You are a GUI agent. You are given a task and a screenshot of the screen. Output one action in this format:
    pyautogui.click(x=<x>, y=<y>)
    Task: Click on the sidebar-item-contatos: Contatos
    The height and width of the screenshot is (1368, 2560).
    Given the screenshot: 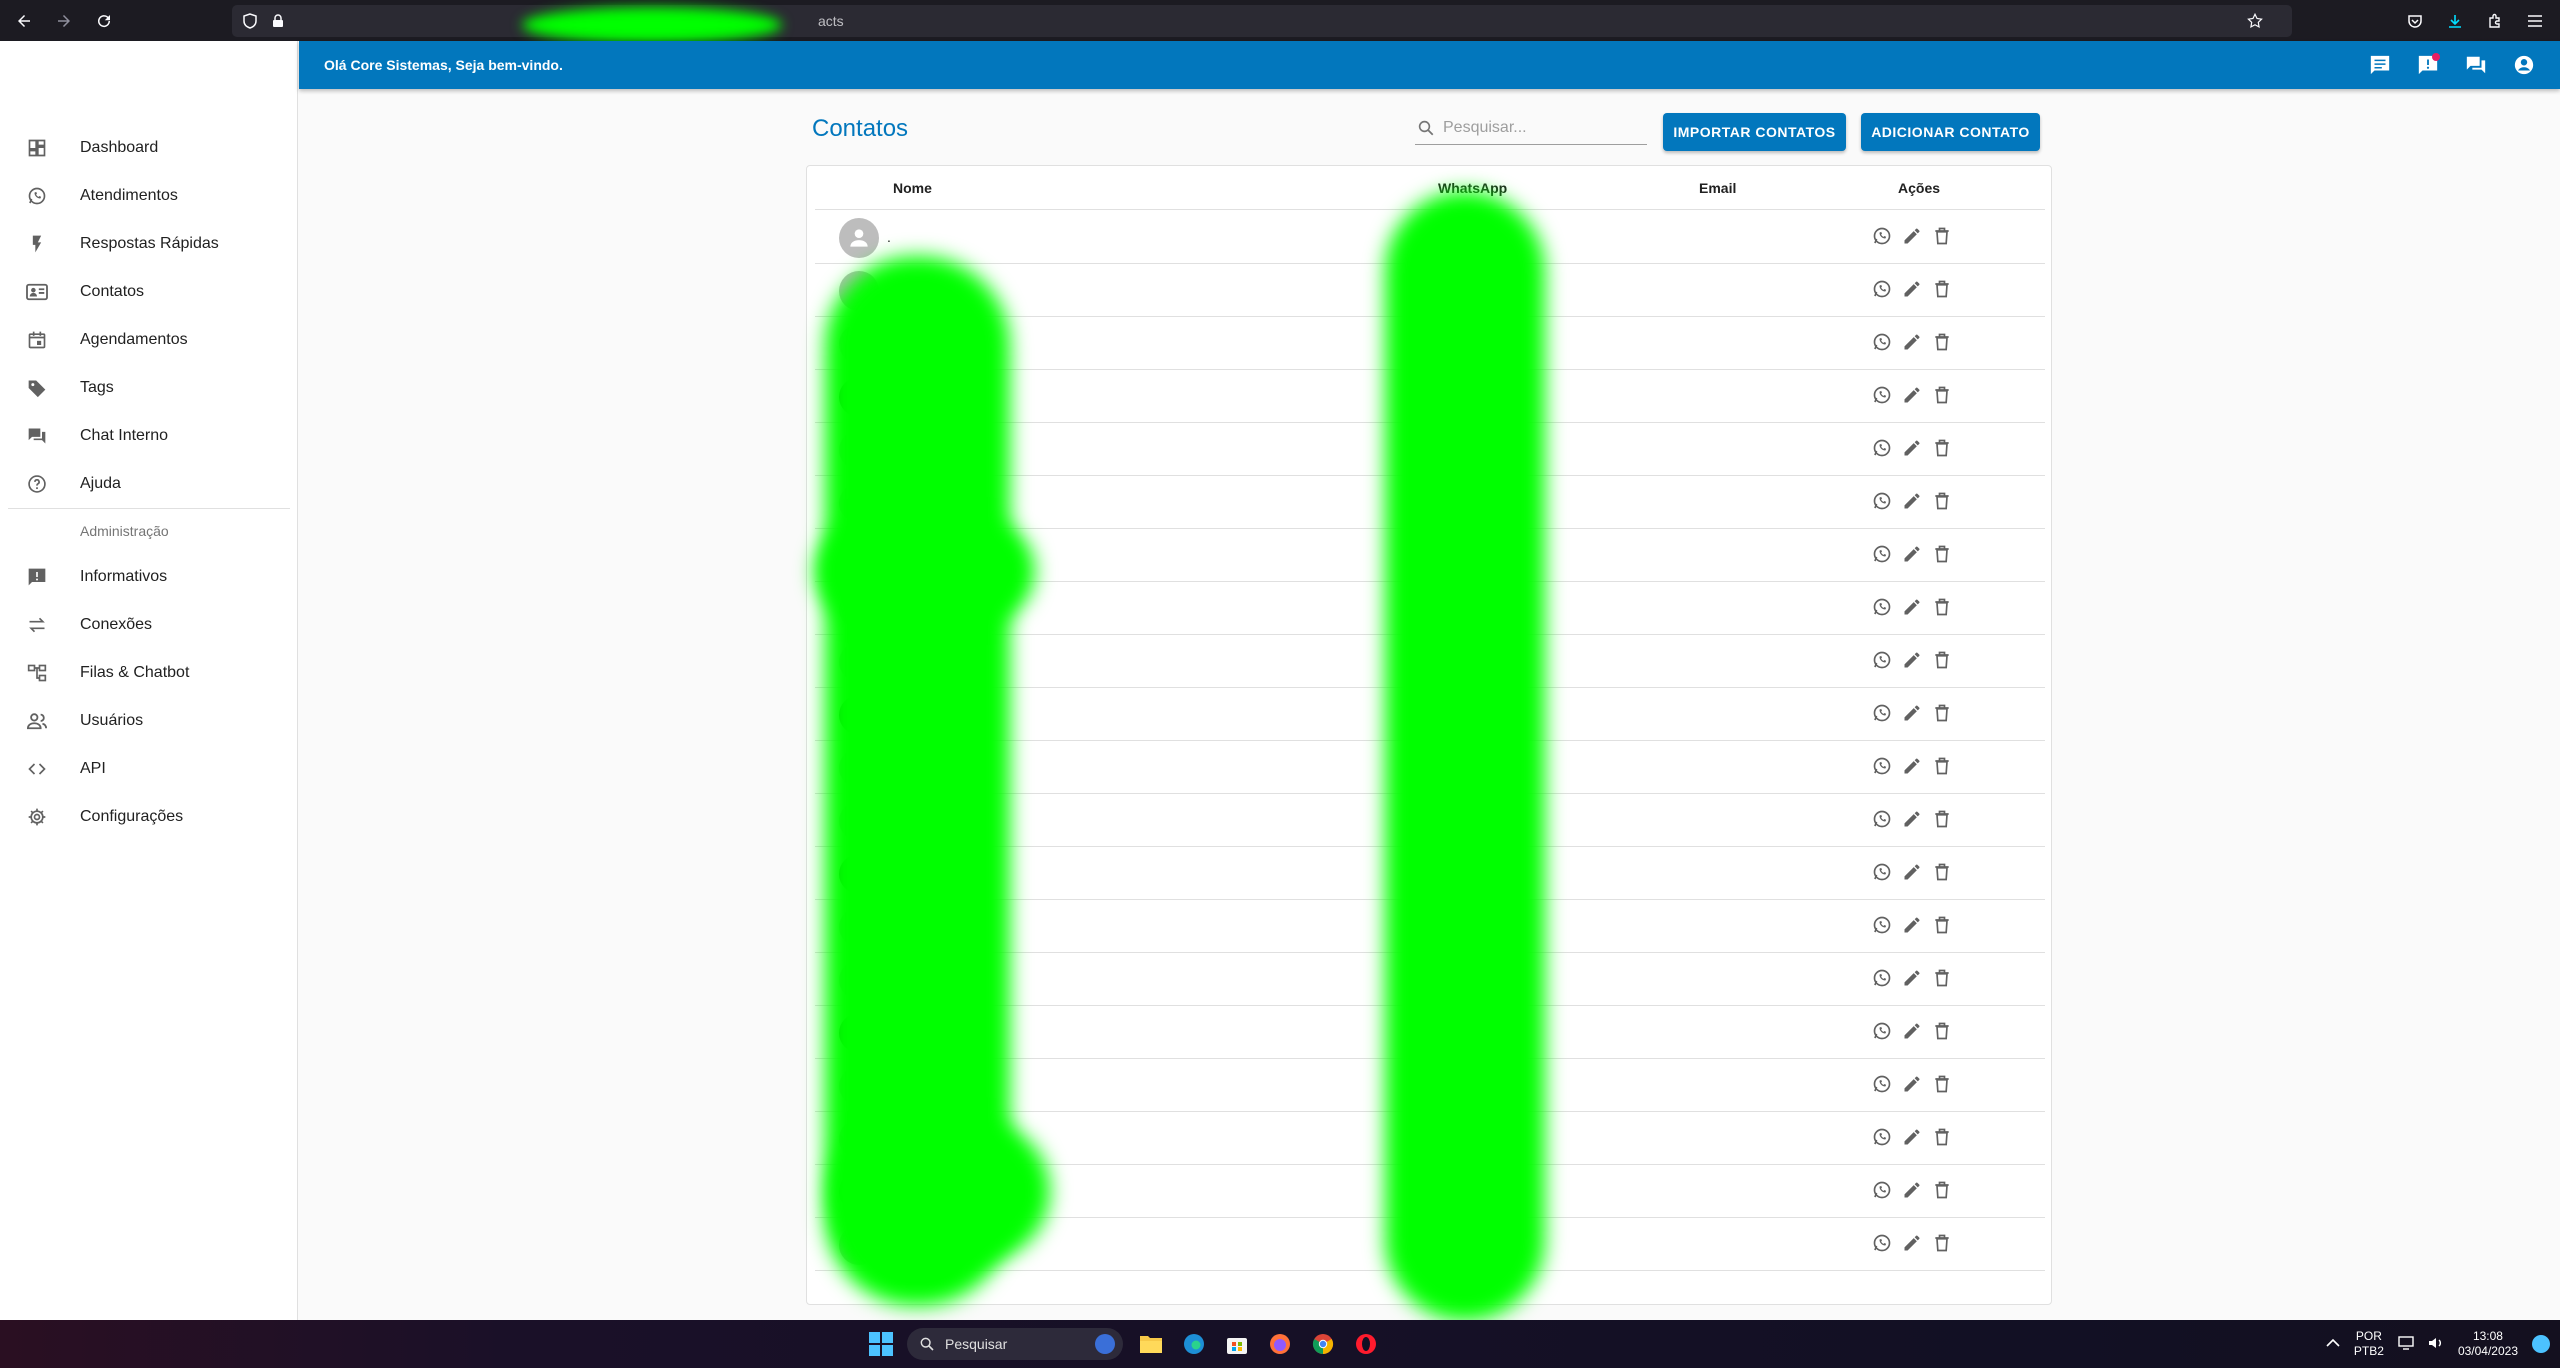 What is the action you would take?
    pyautogui.click(x=149, y=292)
    